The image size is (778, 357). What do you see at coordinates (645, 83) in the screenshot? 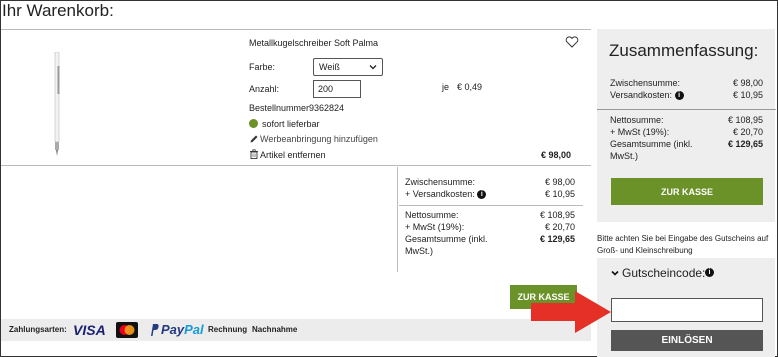
I see `summary-subtotal-label: Zwischensumme:` at bounding box center [645, 83].